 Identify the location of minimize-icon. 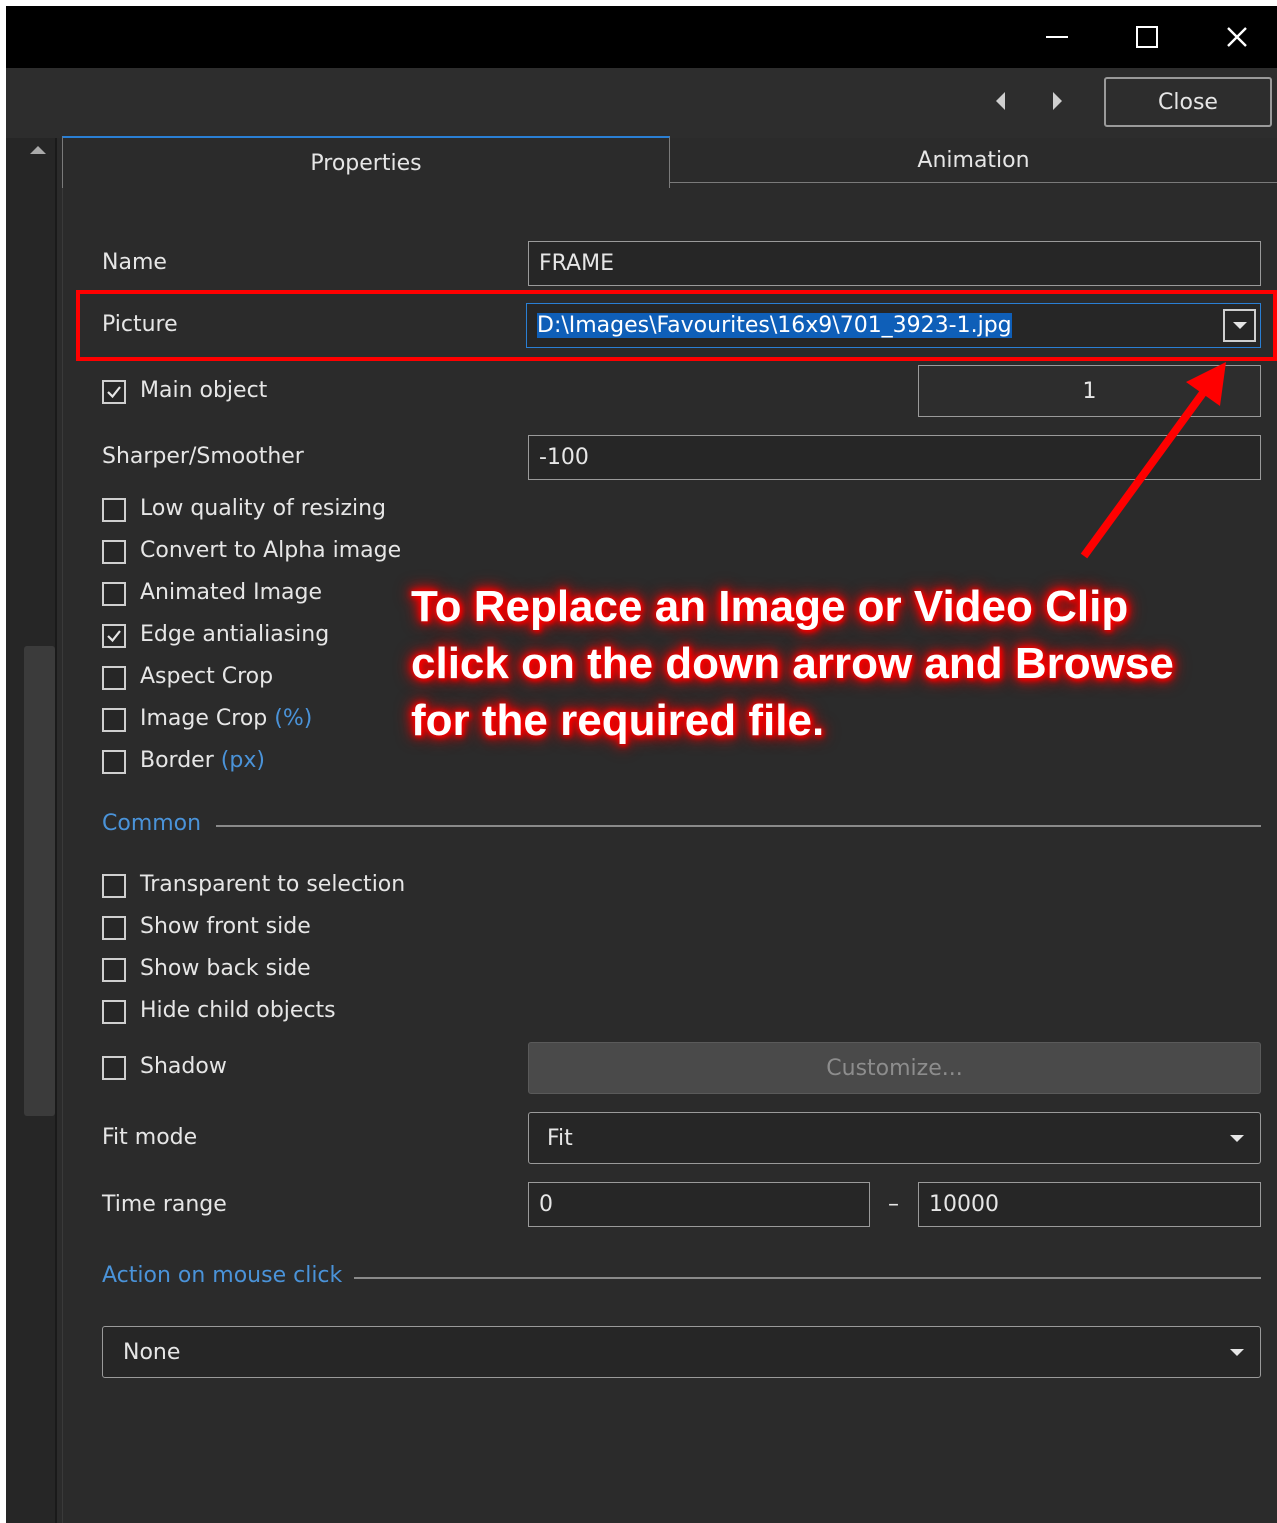
(1057, 37).